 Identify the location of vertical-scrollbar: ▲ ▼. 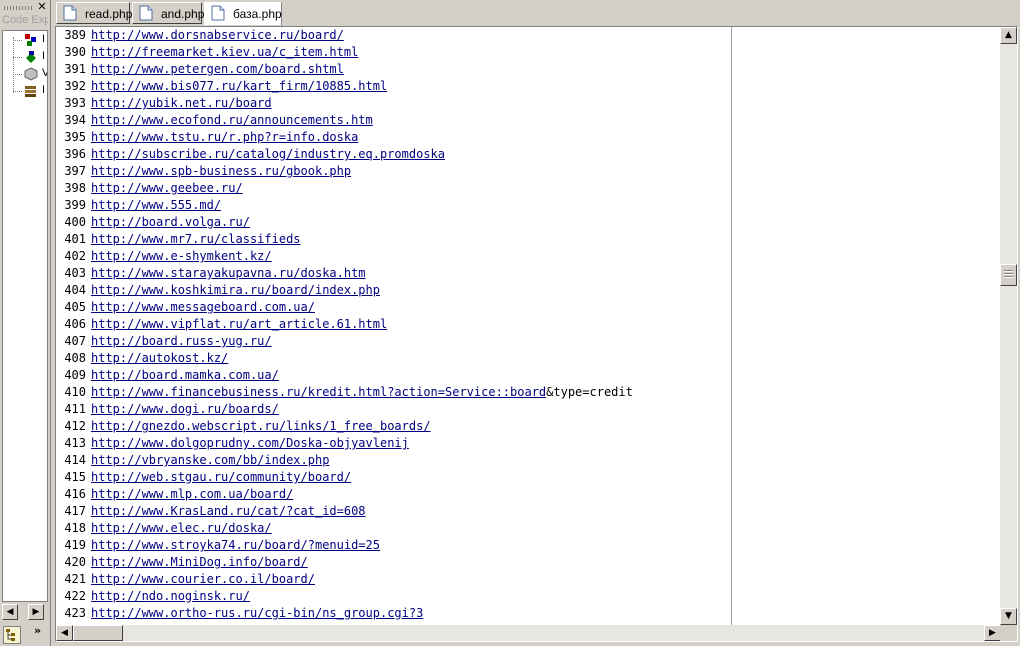
(1008, 326).